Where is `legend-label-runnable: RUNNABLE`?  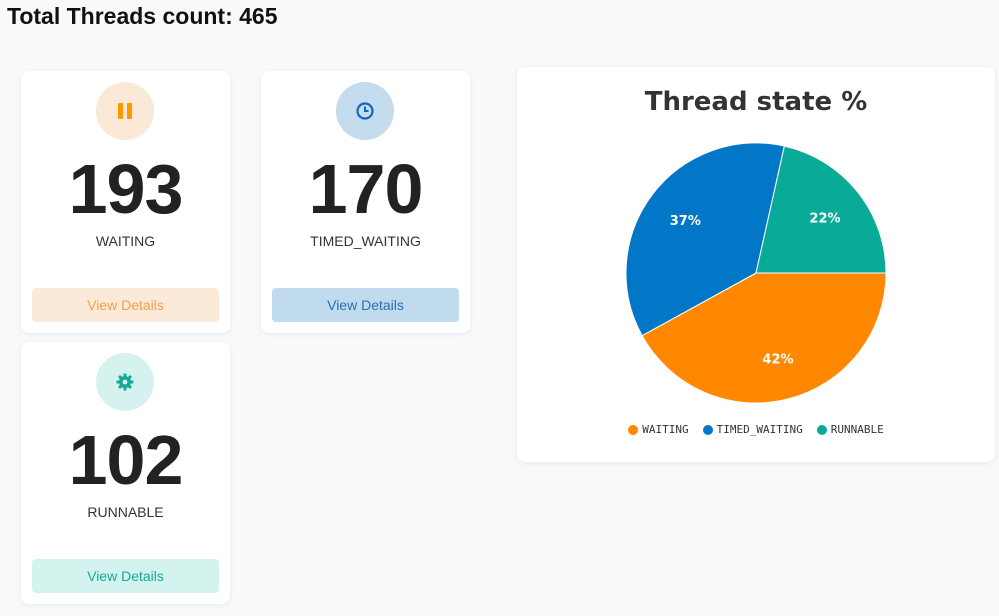 legend-label-runnable: RUNNABLE is located at coordinates (857, 429).